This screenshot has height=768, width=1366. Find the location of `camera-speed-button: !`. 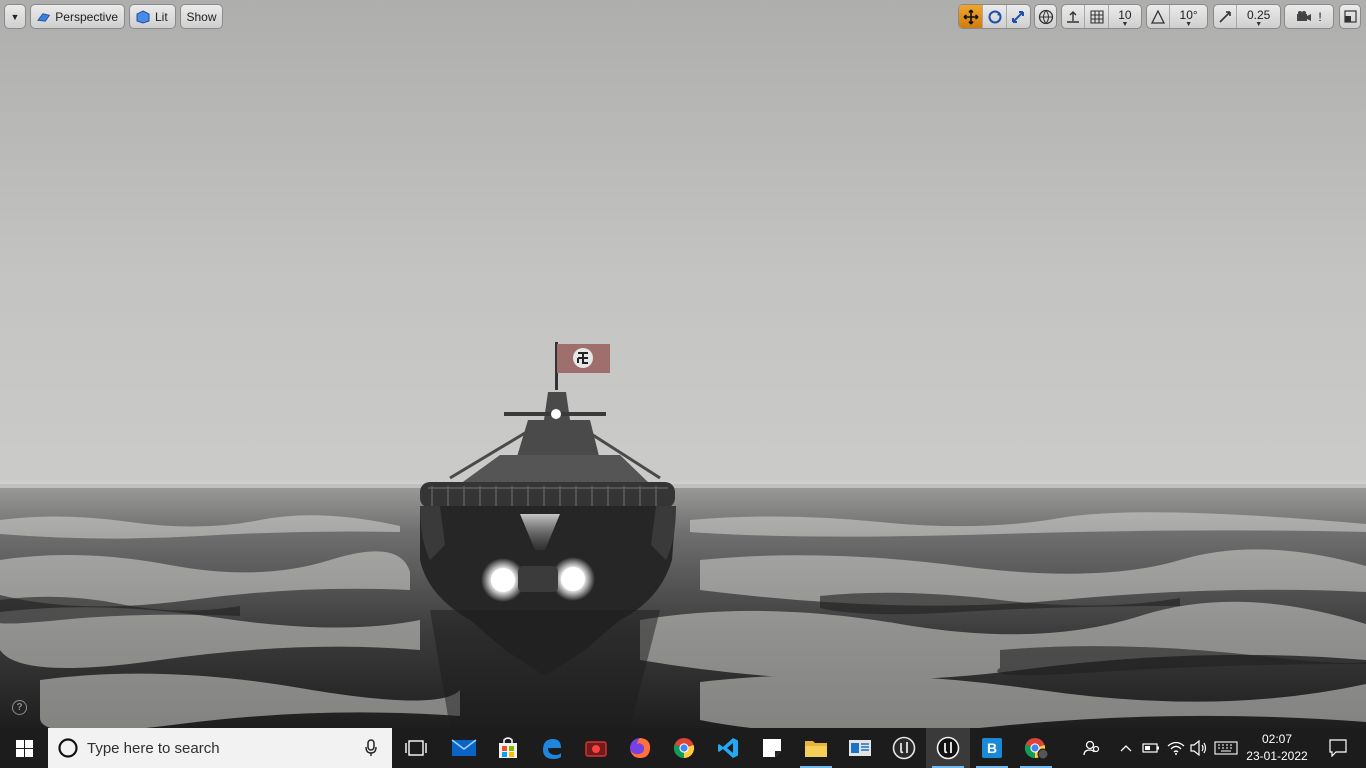

camera-speed-button: ! is located at coordinates (1309, 16).